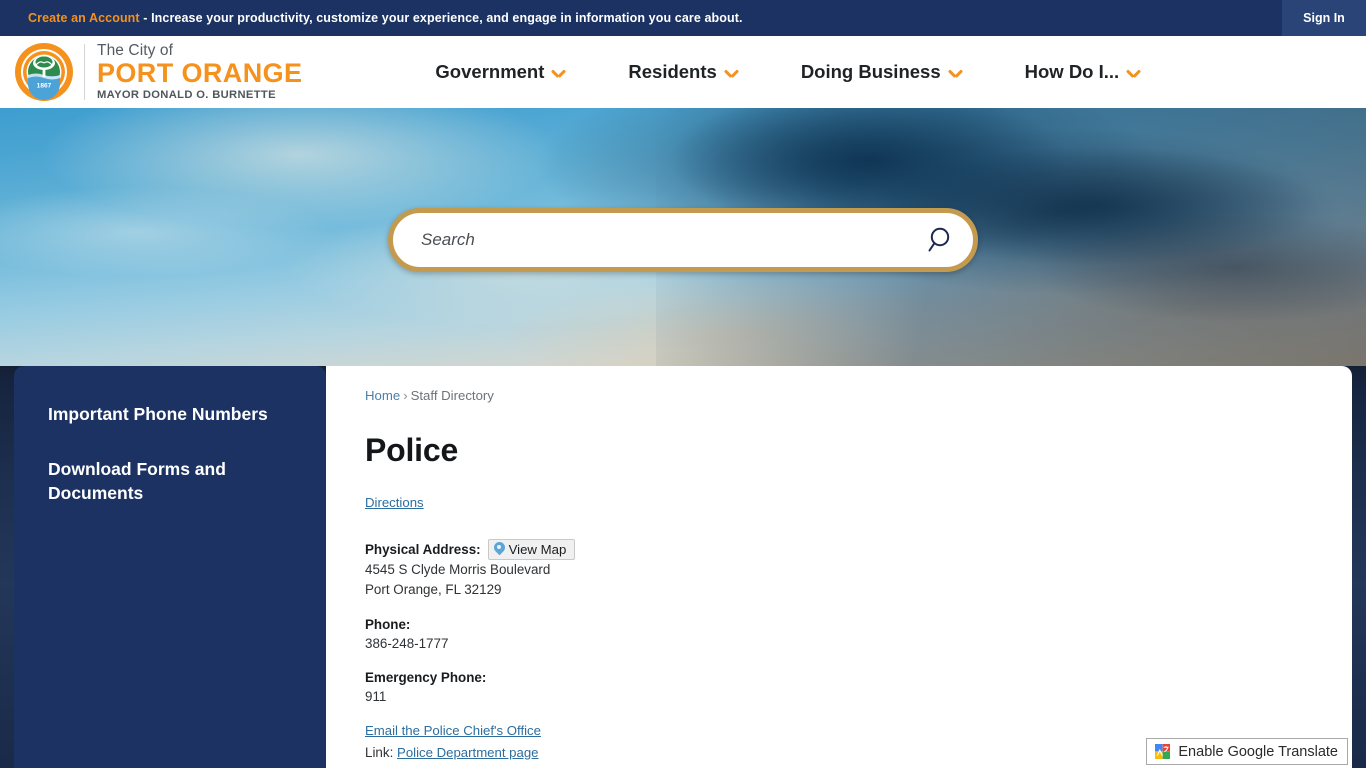 This screenshot has height=768, width=1366. What do you see at coordinates (537, 549) in the screenshot?
I see `view-map-label: View Map` at bounding box center [537, 549].